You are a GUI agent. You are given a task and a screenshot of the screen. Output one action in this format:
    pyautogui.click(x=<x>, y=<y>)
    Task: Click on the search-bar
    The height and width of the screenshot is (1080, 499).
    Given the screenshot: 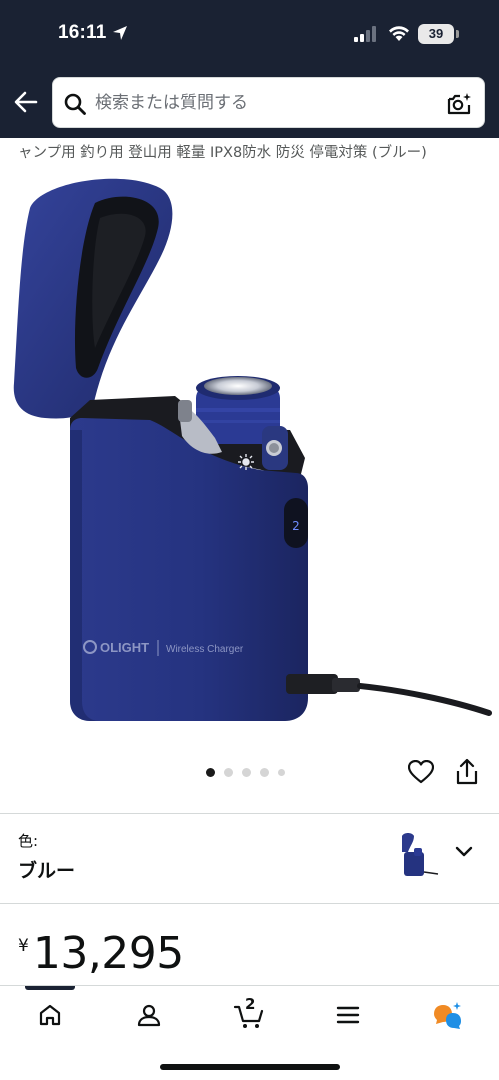 What is the action you would take?
    pyautogui.click(x=268, y=102)
    